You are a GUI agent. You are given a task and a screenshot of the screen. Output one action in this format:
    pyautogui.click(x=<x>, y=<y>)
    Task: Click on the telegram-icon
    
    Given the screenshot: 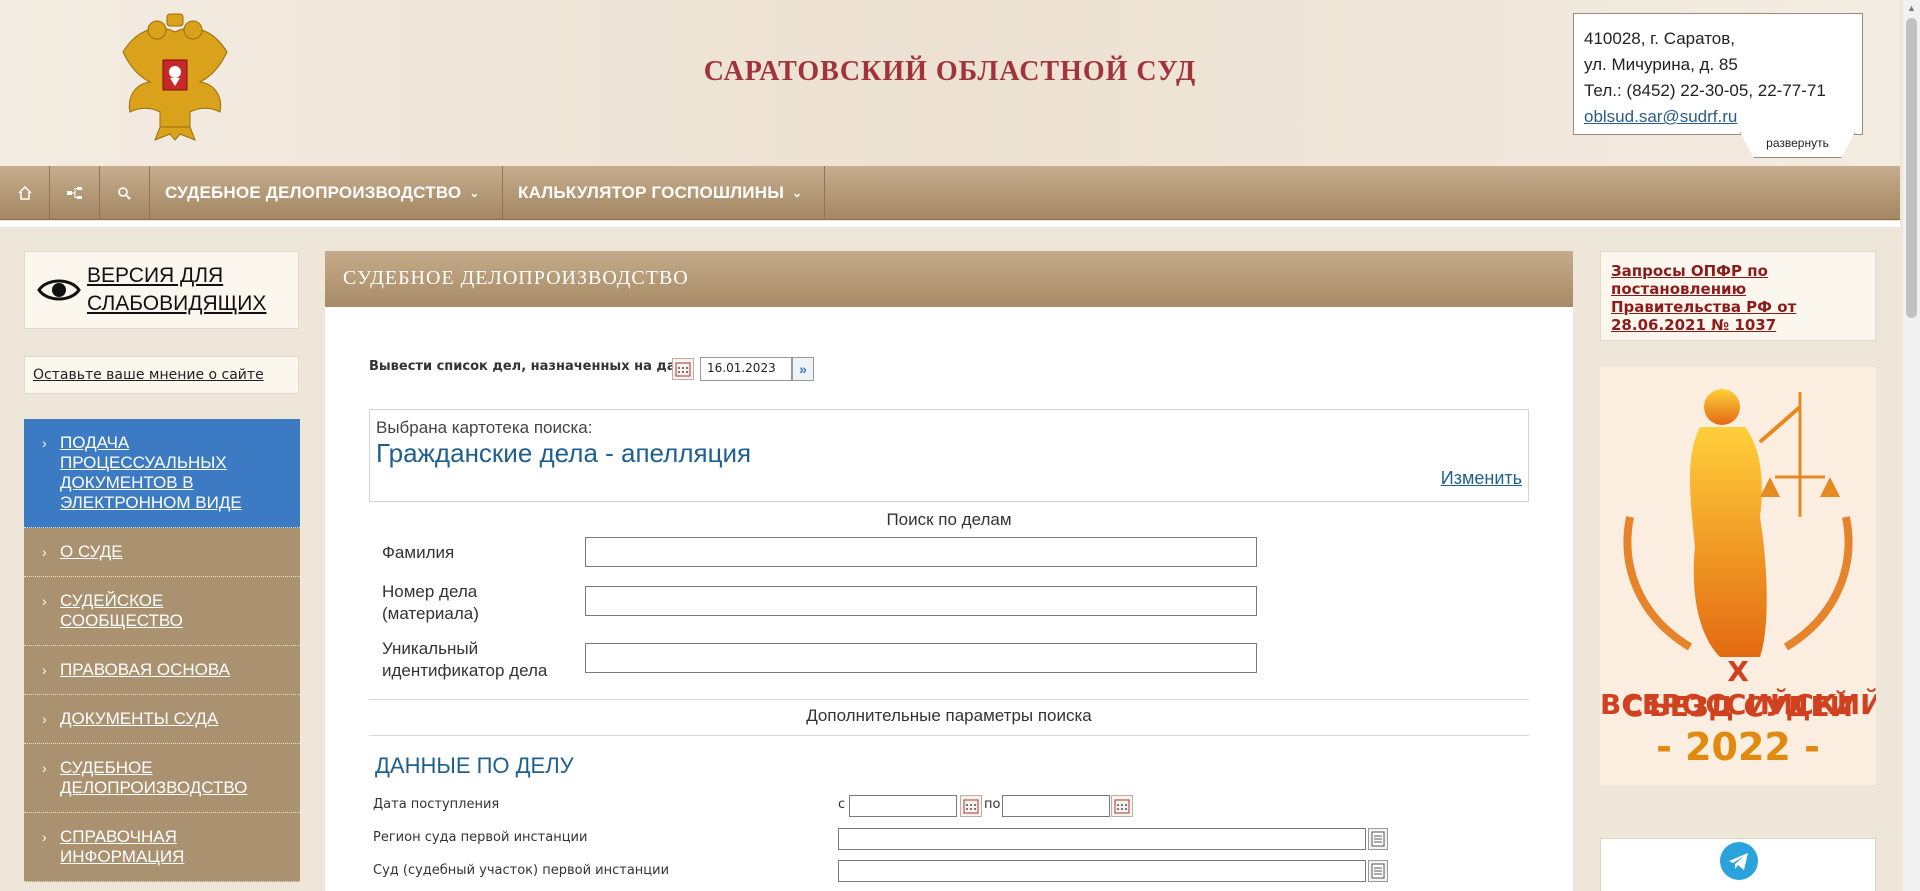 What is the action you would take?
    pyautogui.click(x=1739, y=861)
    